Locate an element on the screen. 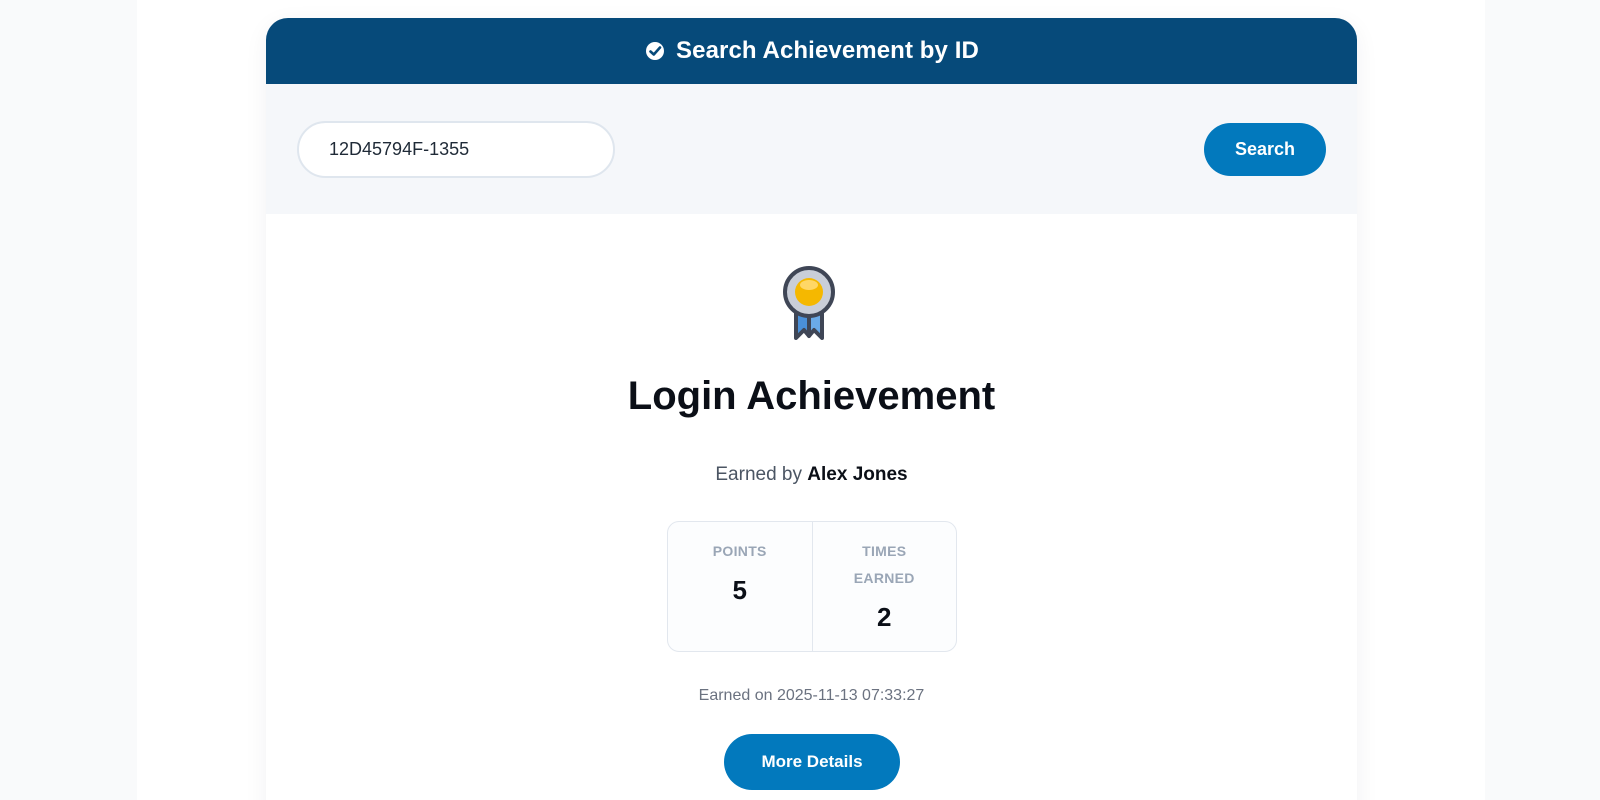 Image resolution: width=1600 pixels, height=800 pixels. points-value: 5 is located at coordinates (739, 590).